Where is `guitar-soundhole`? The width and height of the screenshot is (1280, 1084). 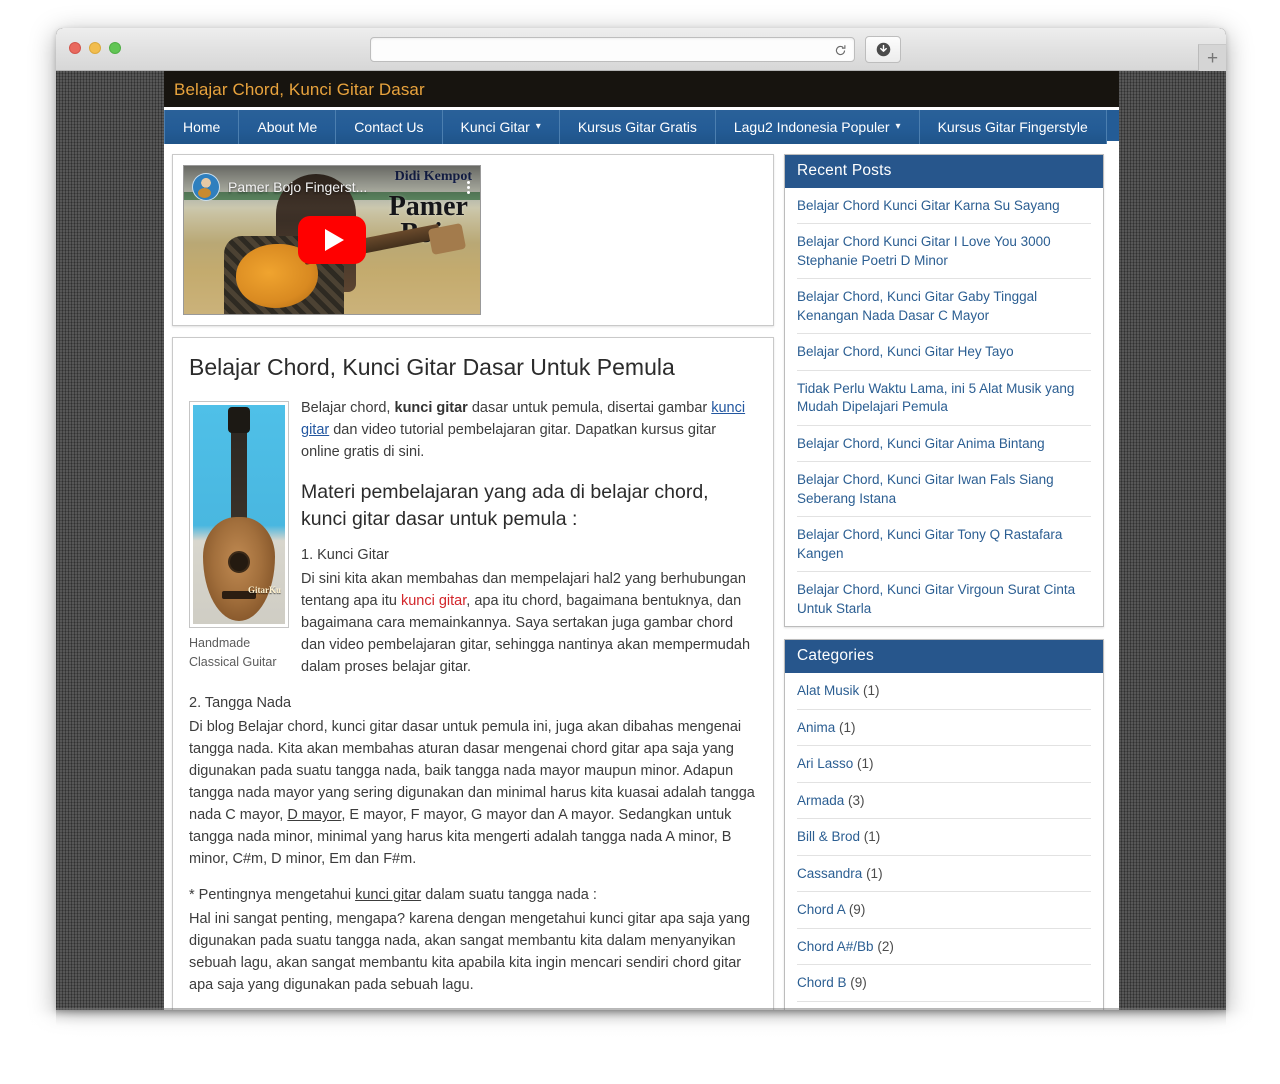
guitar-soundhole is located at coordinates (239, 562).